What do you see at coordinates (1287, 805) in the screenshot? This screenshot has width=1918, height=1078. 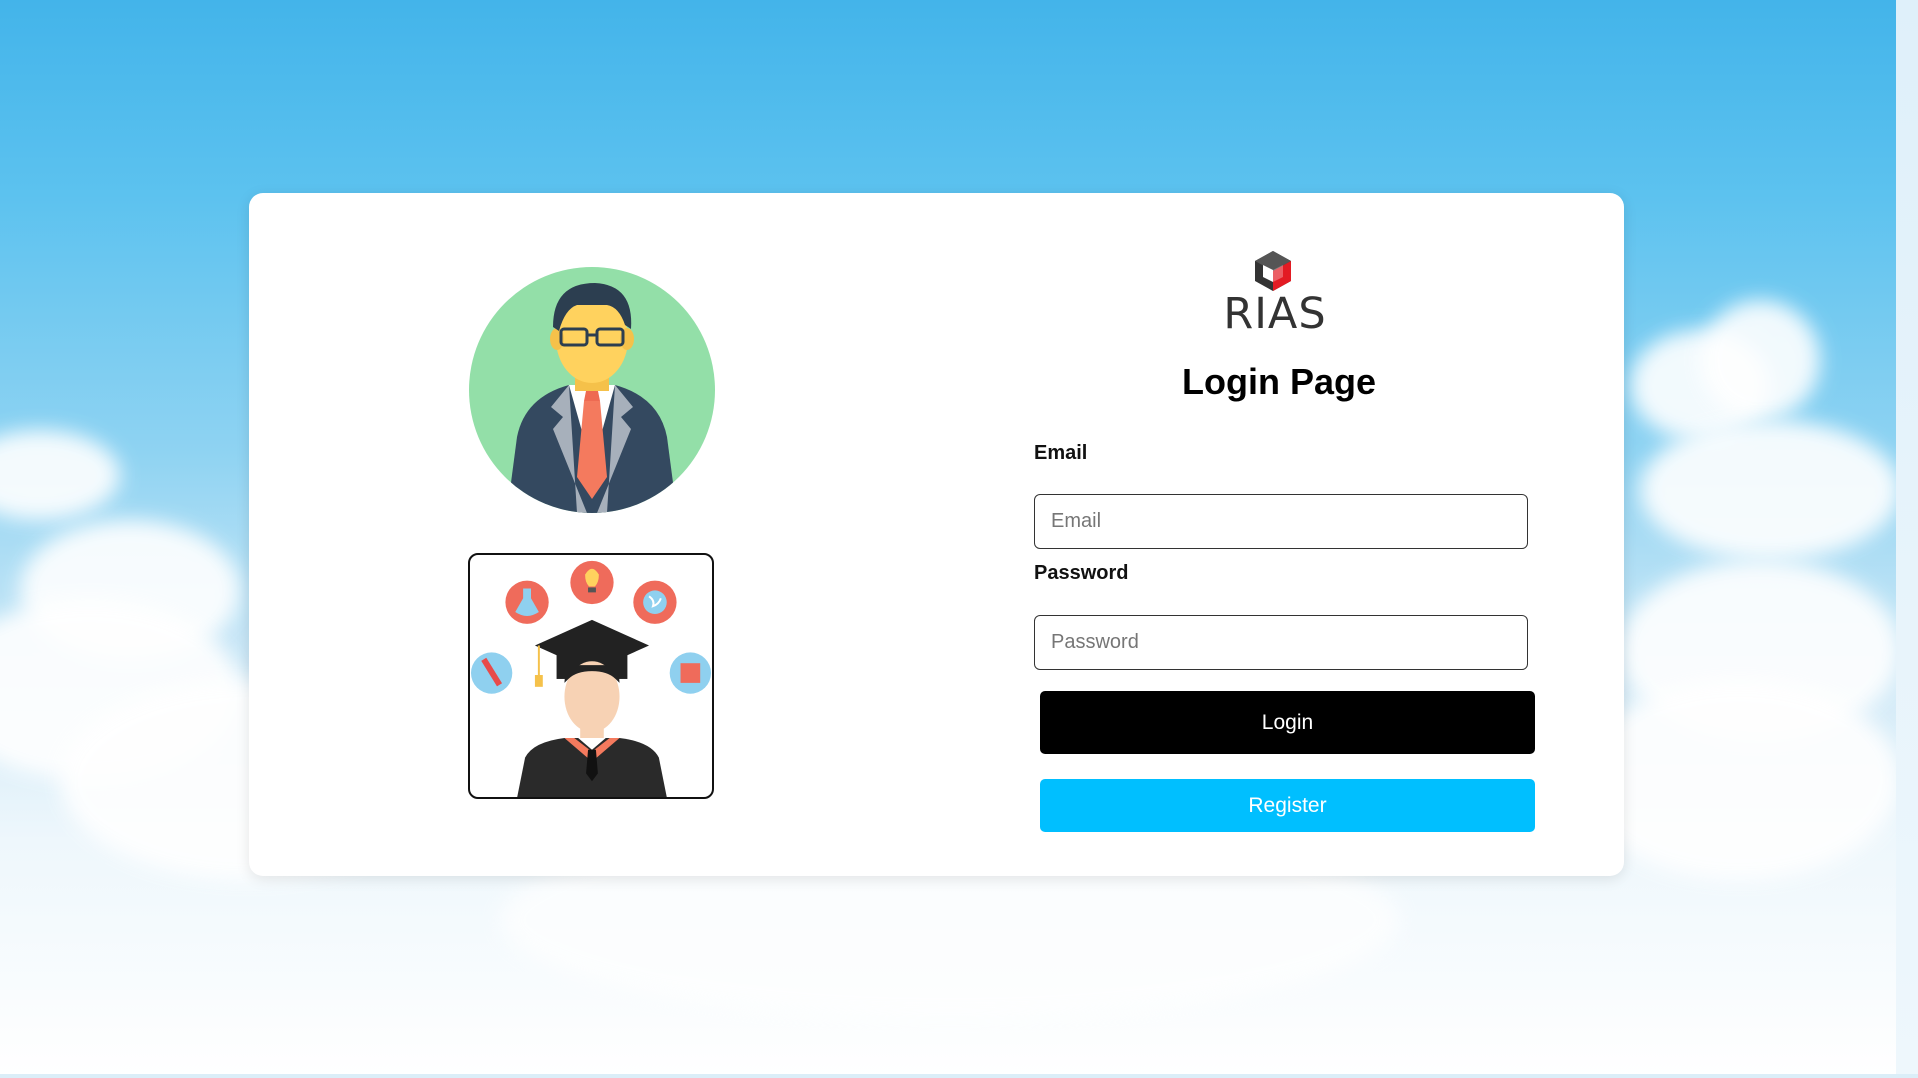 I see `register-button: Register` at bounding box center [1287, 805].